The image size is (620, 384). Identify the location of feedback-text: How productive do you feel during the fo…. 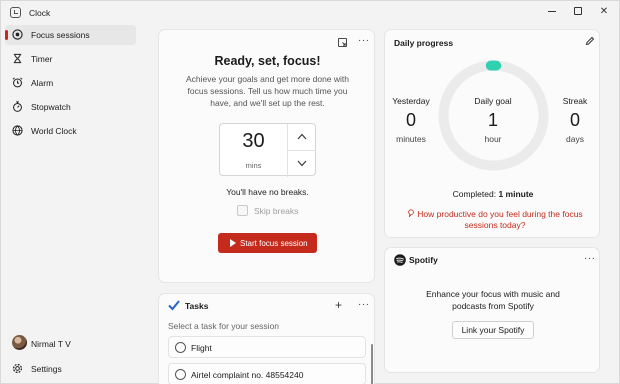
(500, 219).